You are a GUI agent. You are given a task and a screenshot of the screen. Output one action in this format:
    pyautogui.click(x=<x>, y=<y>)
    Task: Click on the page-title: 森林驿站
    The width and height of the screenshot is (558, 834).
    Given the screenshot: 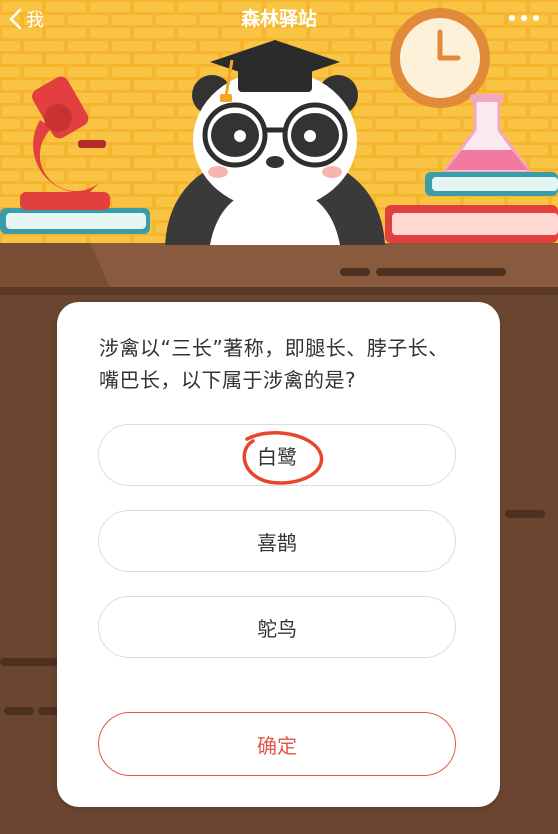 What is the action you would take?
    pyautogui.click(x=278, y=19)
    